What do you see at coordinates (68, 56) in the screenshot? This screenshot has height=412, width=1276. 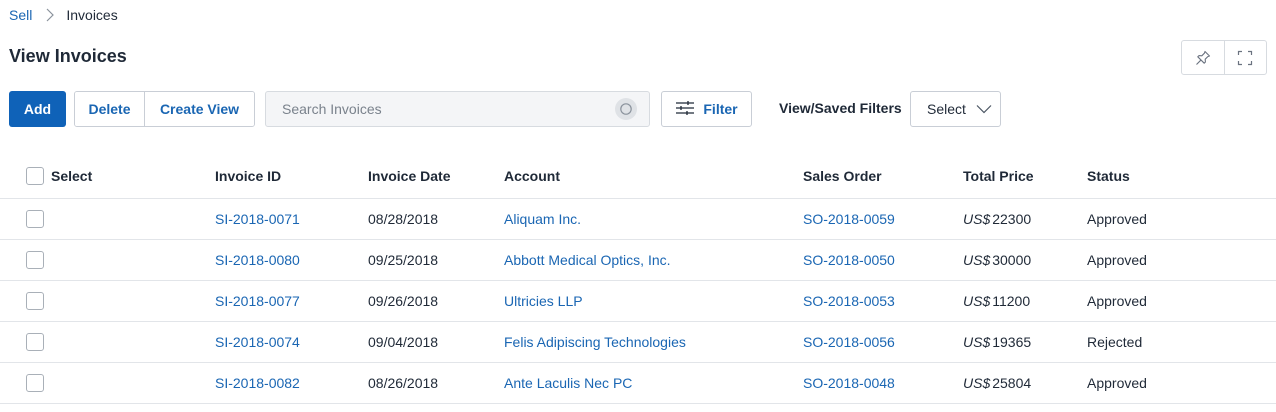 I see `page-title: View Invoices` at bounding box center [68, 56].